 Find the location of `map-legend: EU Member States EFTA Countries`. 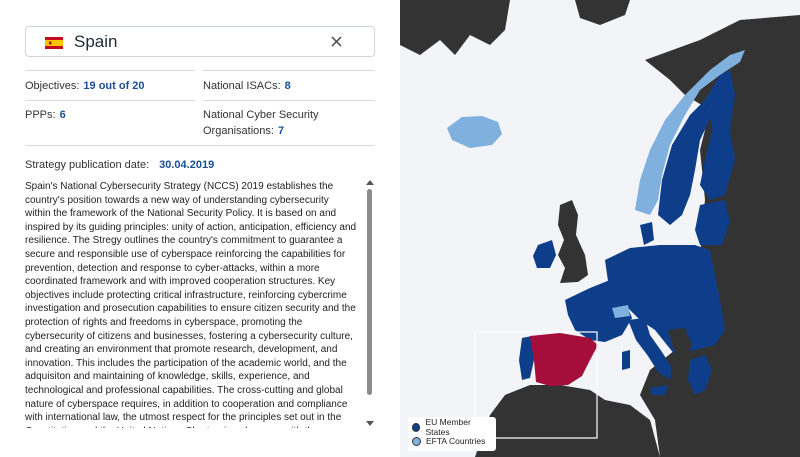

map-legend: EU Member States EFTA Countries is located at coordinates (452, 434).